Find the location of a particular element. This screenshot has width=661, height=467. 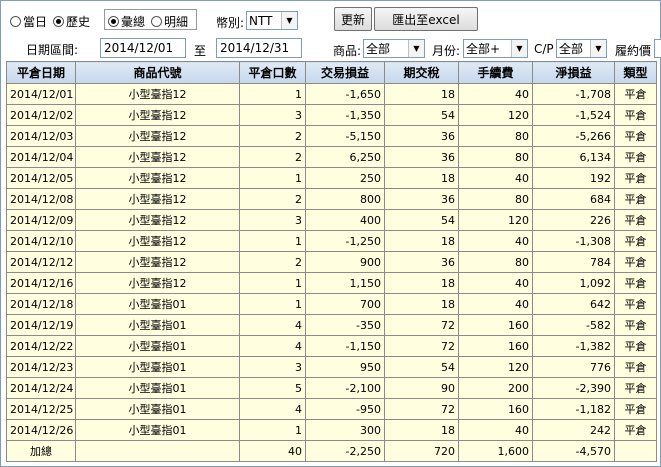

cell-fee: 200 is located at coordinates (495, 388).